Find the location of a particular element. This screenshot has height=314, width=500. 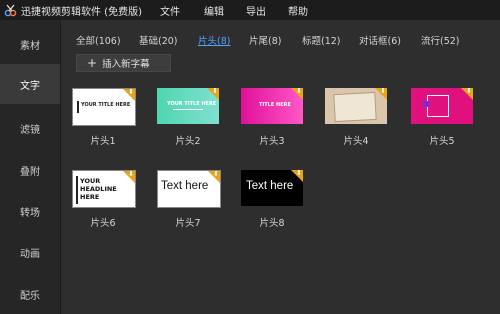

tab-basic: 基础(20) is located at coordinates (158, 40).